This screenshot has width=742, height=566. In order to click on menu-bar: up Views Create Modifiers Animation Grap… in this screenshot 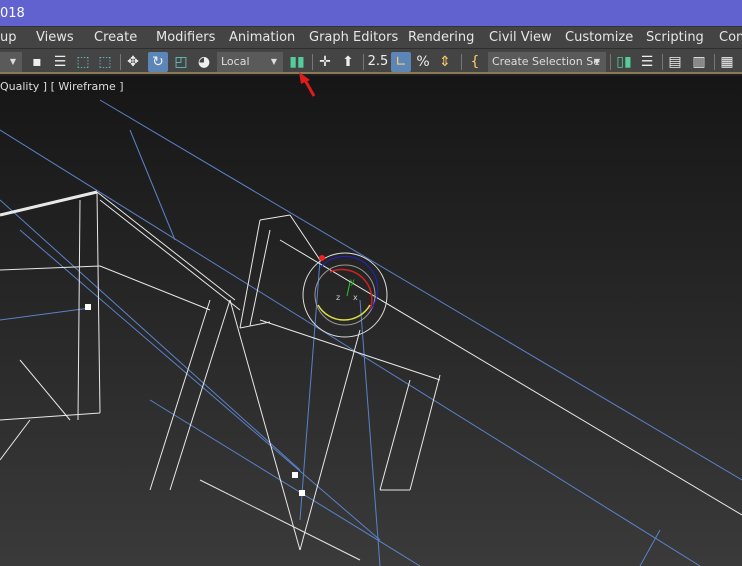, I will do `click(371, 37)`.